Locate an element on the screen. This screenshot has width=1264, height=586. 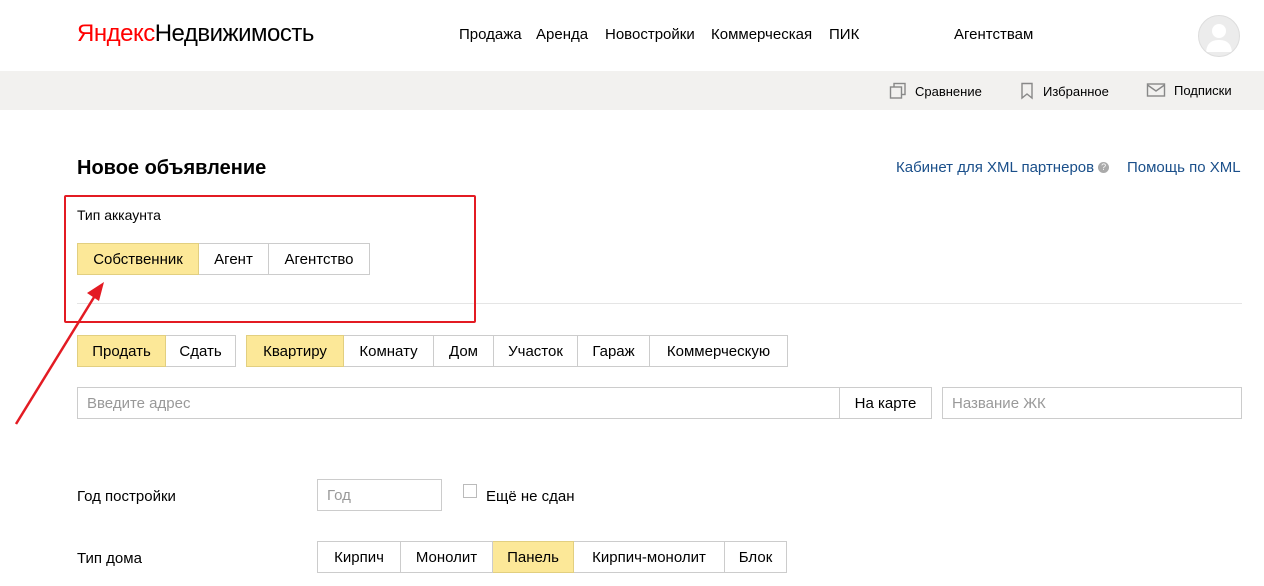
annotation-arrow is located at coordinates (59, 353).